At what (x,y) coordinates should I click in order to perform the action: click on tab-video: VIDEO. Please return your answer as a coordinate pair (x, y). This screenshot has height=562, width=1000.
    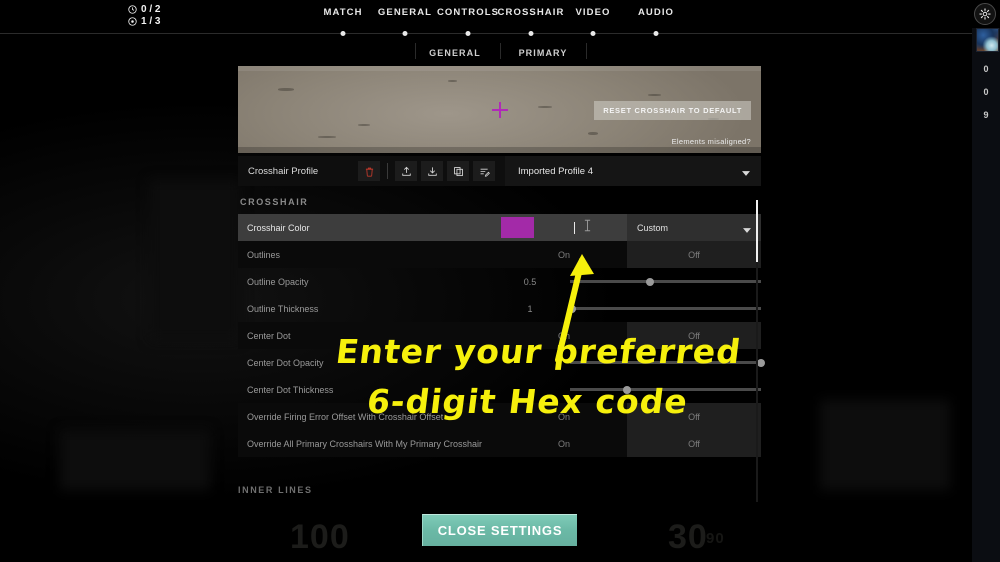
    Looking at the image, I should click on (592, 12).